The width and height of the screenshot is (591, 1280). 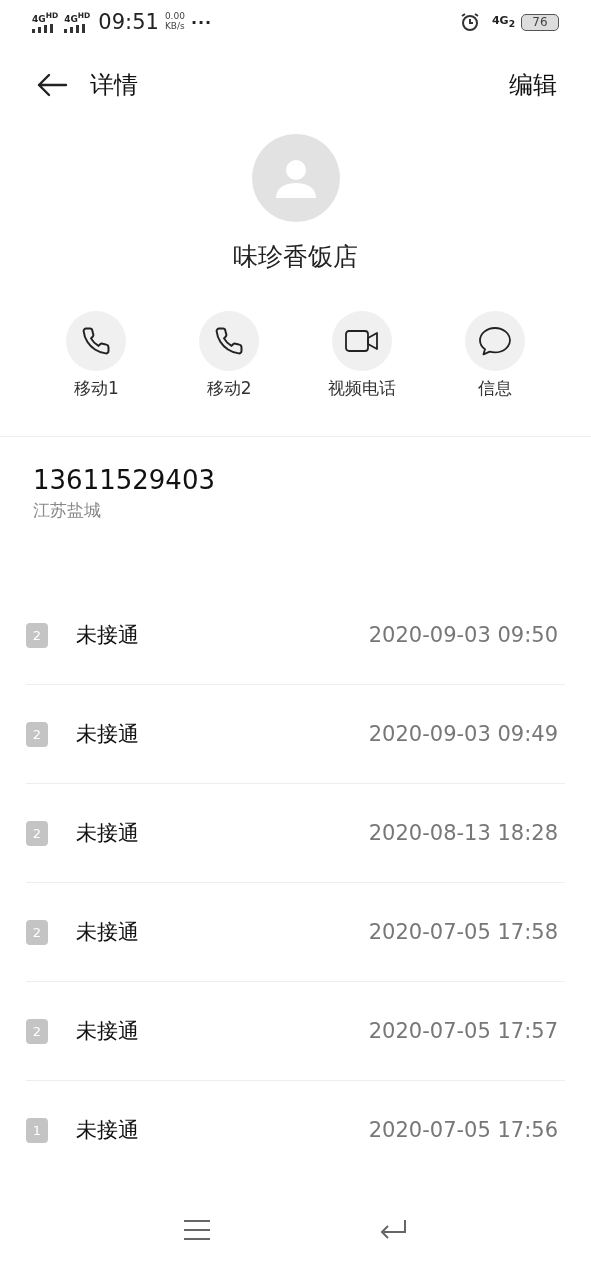 What do you see at coordinates (201, 22) in the screenshot?
I see `more-indicator: ···` at bounding box center [201, 22].